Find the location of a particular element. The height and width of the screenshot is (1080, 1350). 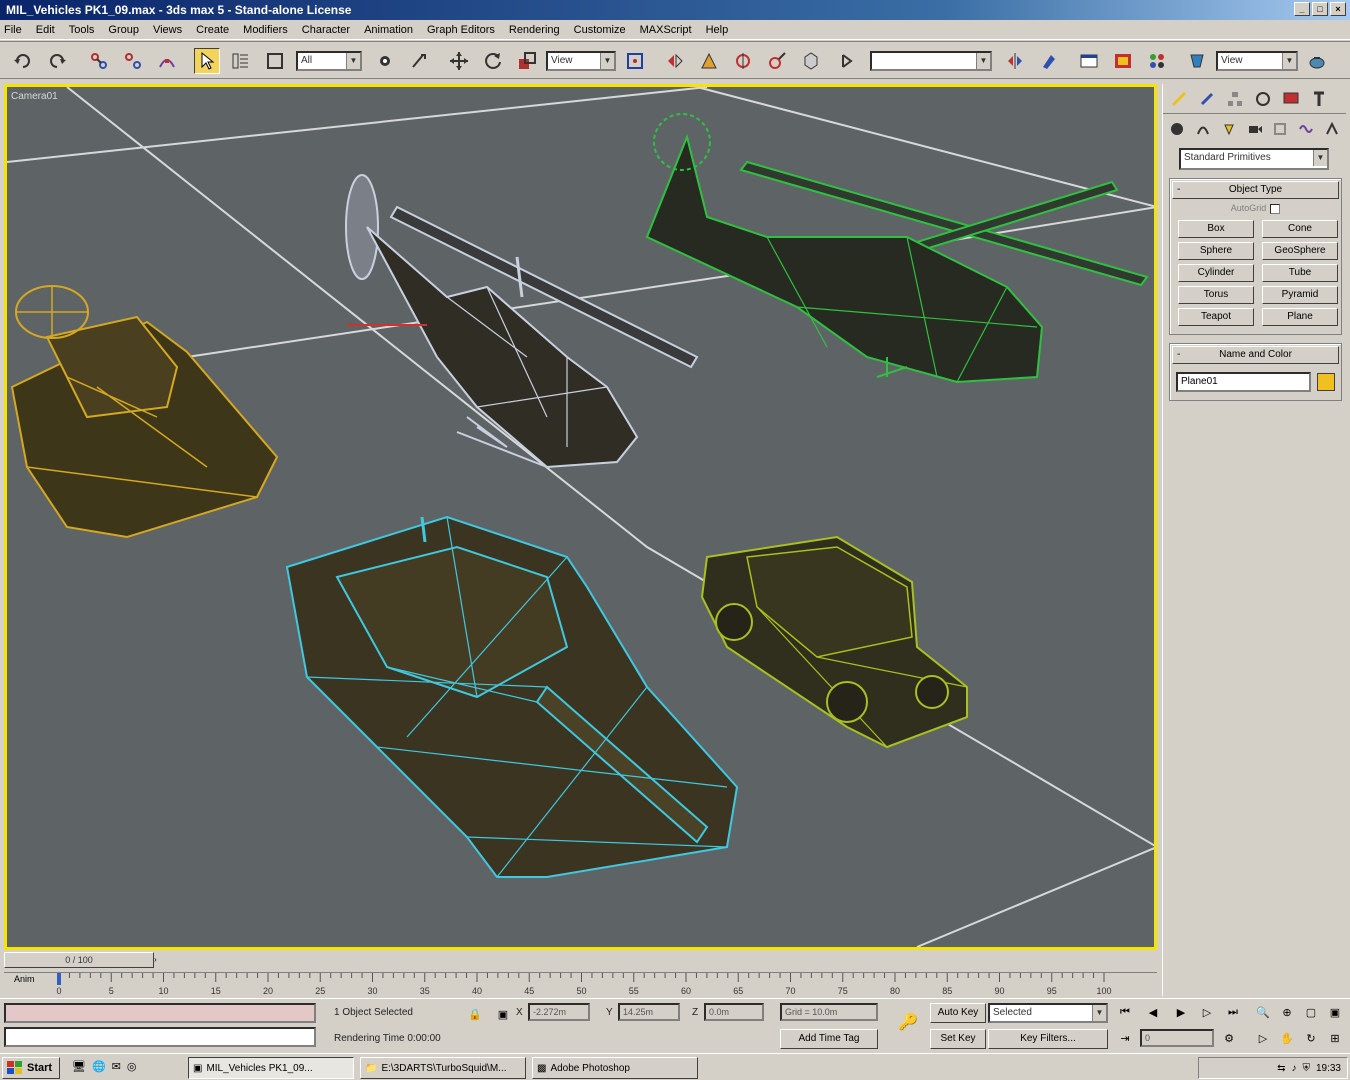

torus-button: Torus is located at coordinates (1216, 294).